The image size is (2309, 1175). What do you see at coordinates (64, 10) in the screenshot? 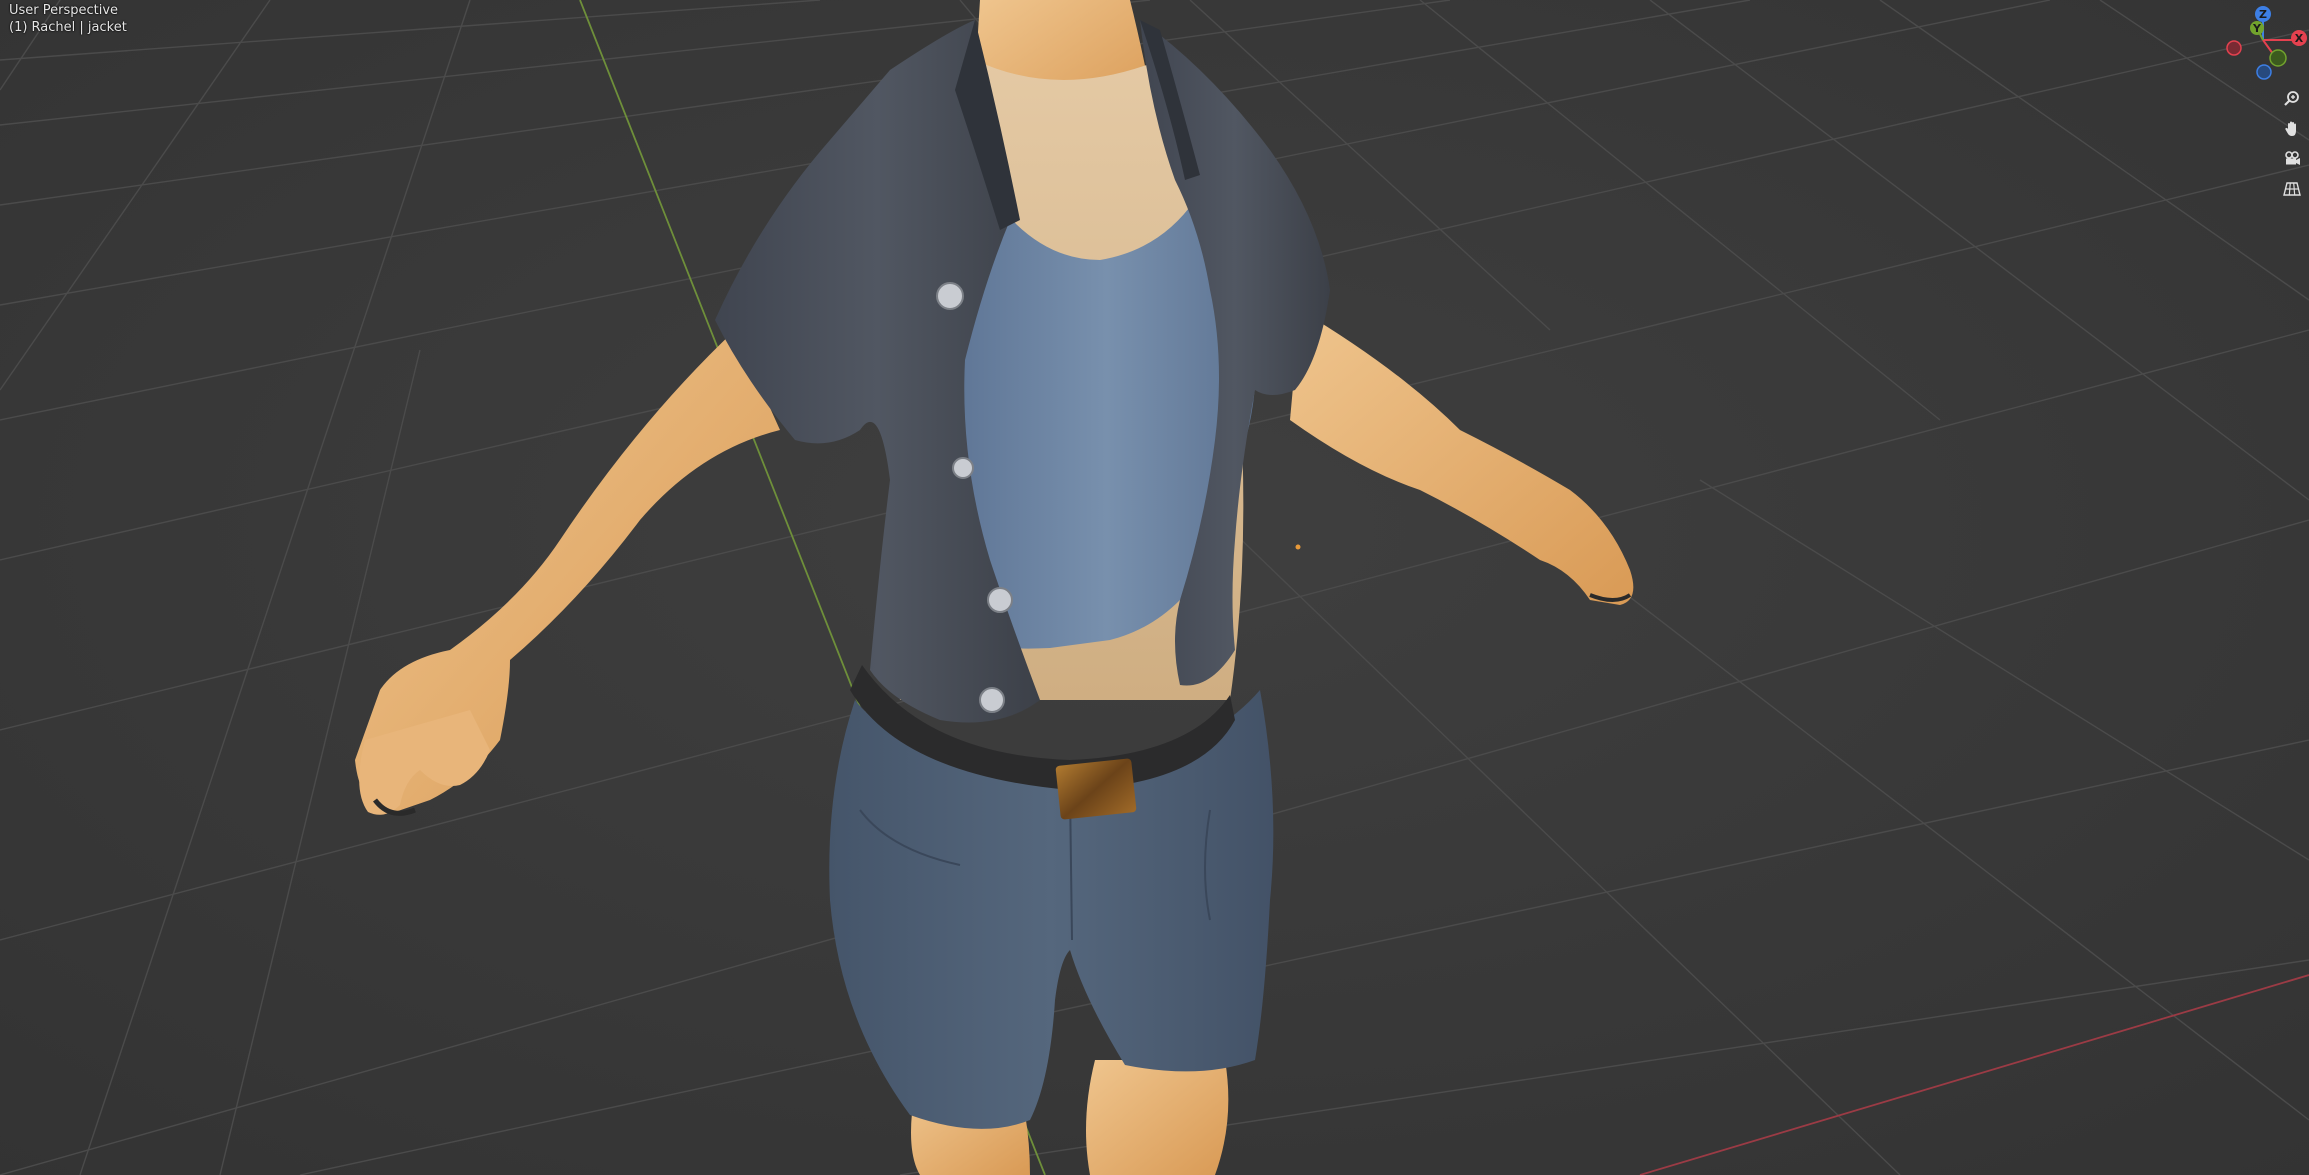
I see `view-perspective-label: User Perspective` at bounding box center [64, 10].